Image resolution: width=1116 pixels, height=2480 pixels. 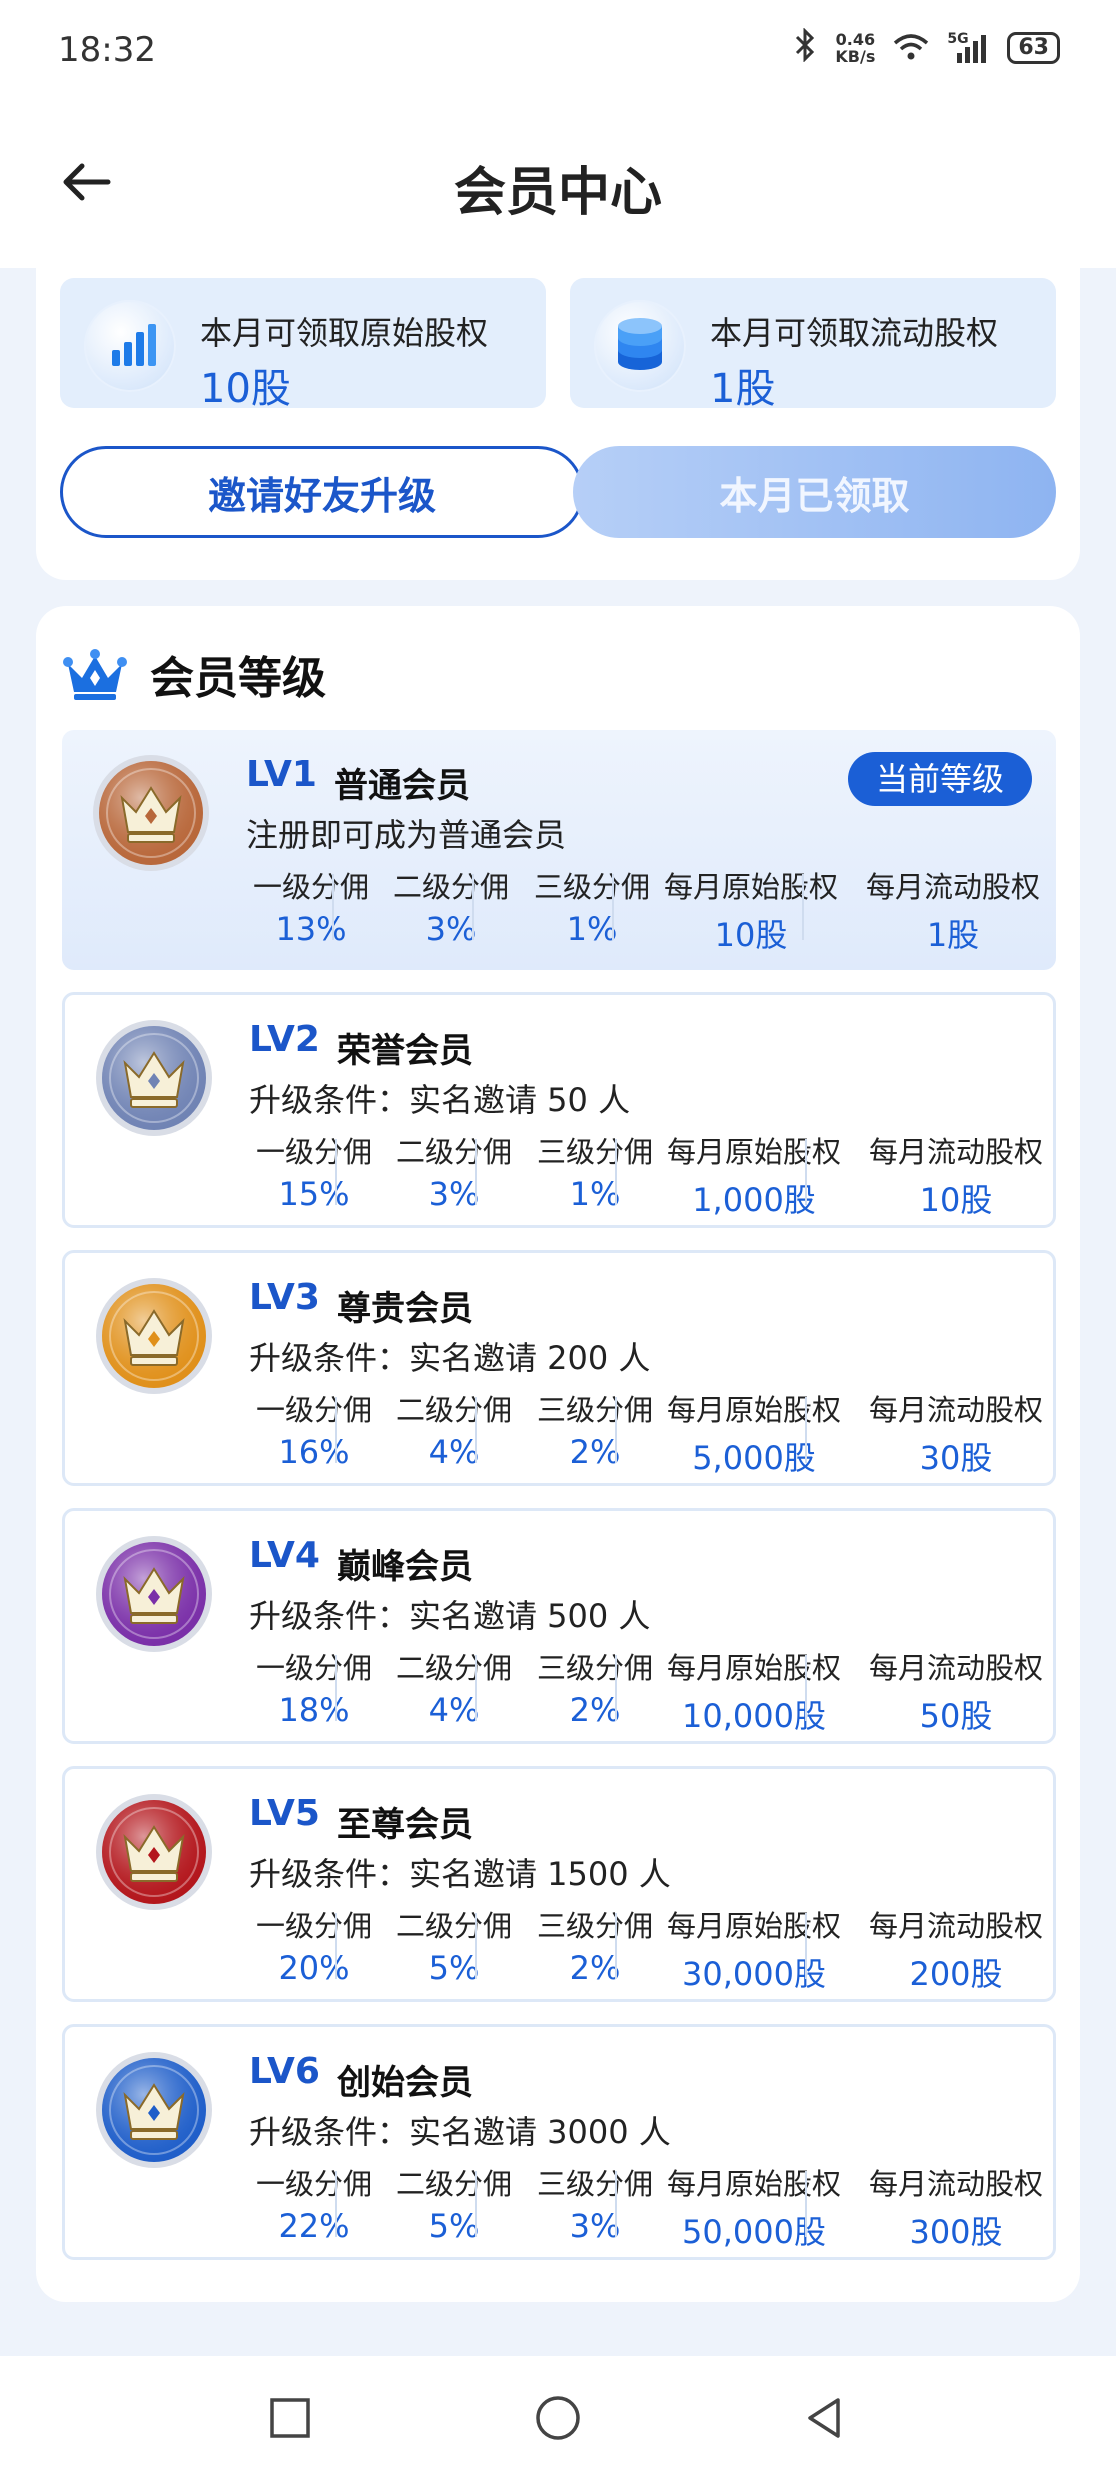 What do you see at coordinates (754, 2207) in the screenshot?
I see `benefit-column: 每月原始股权 50,000股` at bounding box center [754, 2207].